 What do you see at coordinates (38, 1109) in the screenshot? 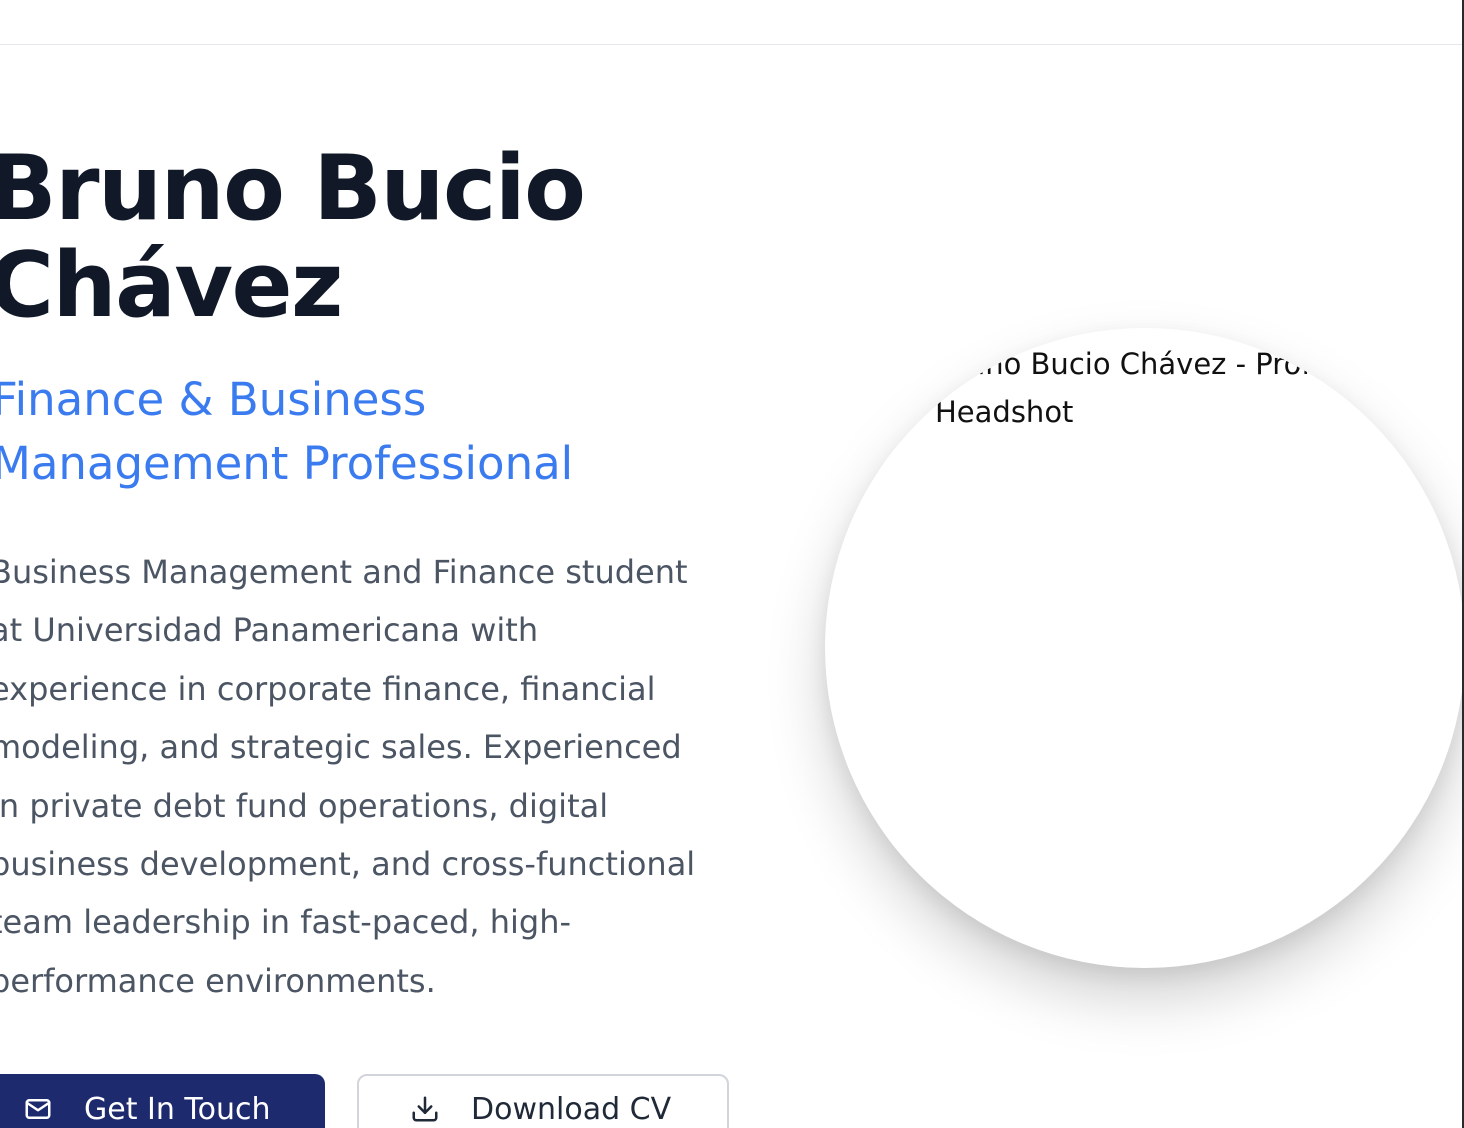
I see `mail-icon` at bounding box center [38, 1109].